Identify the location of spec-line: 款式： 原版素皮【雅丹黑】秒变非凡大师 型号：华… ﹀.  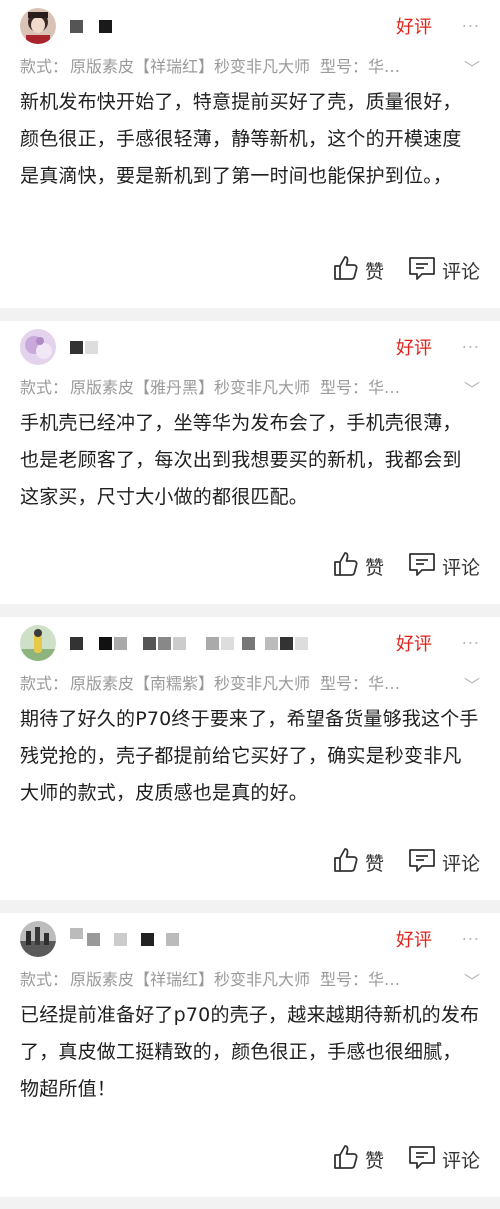
(250, 386).